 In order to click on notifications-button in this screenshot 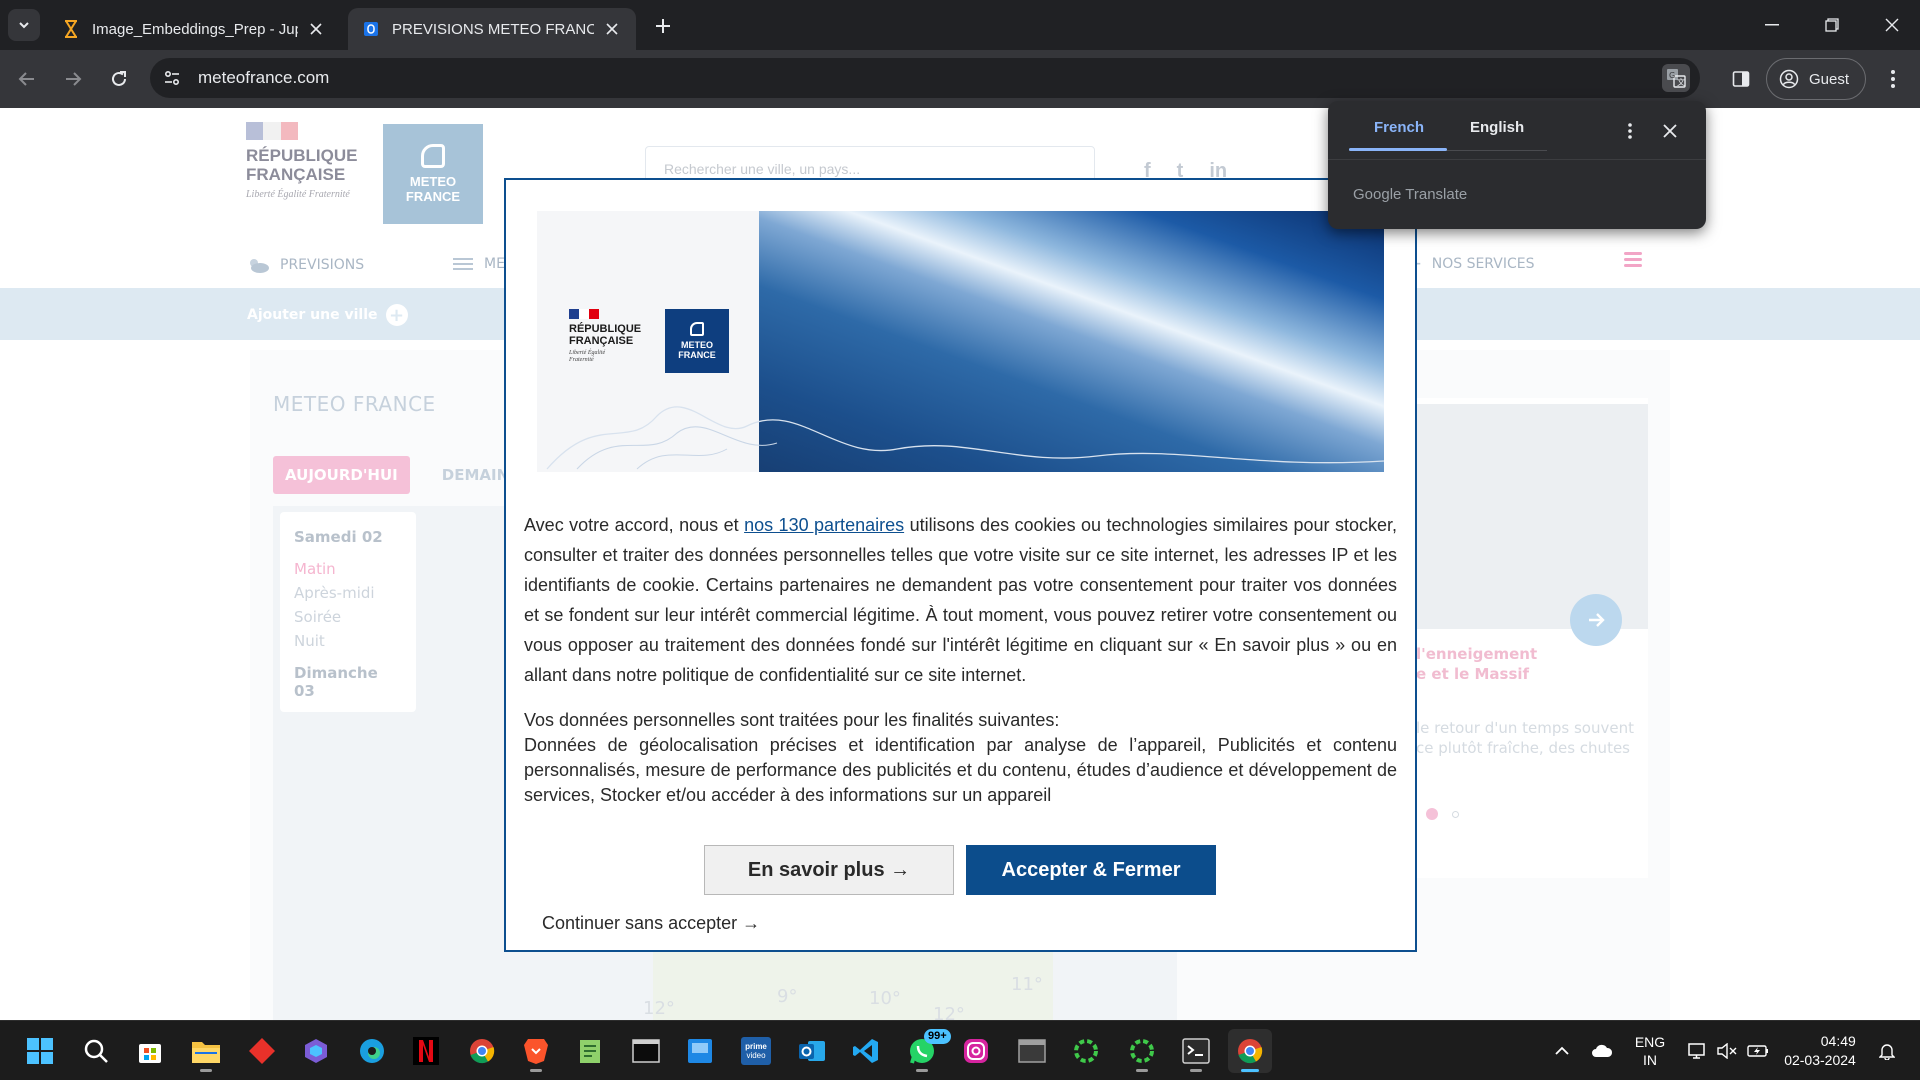, I will do `click(1887, 1050)`.